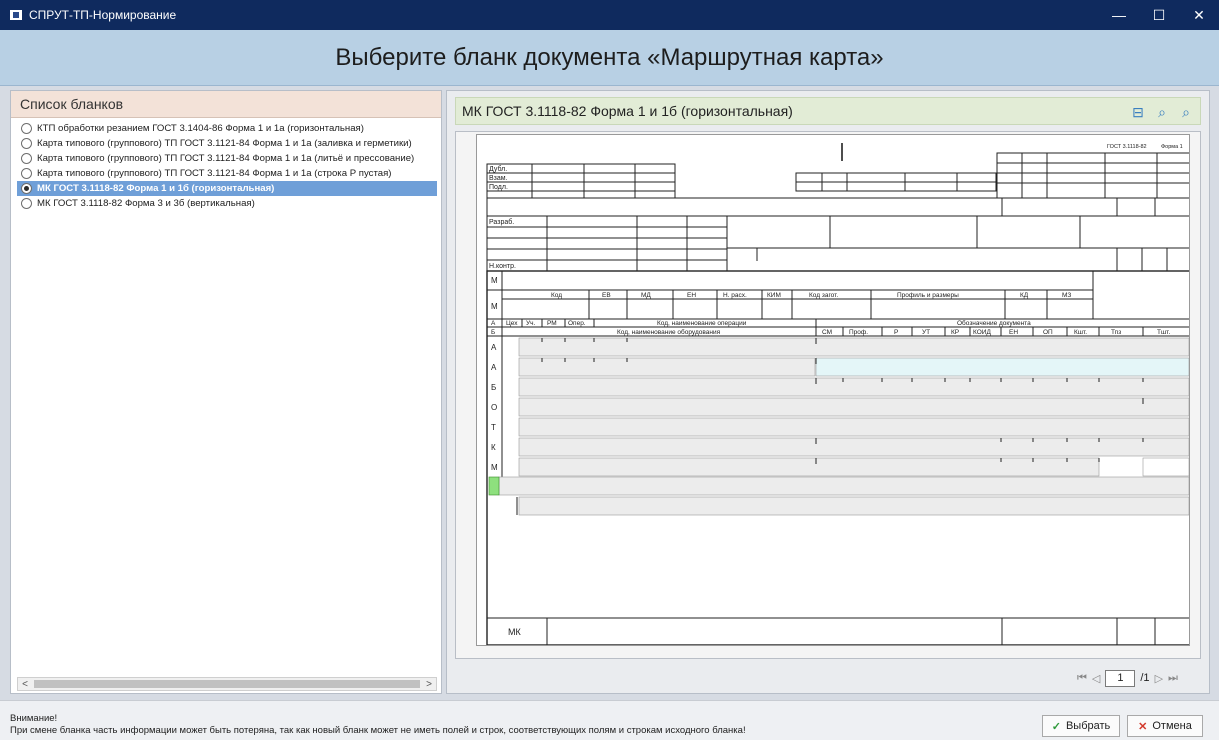  What do you see at coordinates (982, 332) in the screenshot?
I see `form-hdr-koid: КОИД` at bounding box center [982, 332].